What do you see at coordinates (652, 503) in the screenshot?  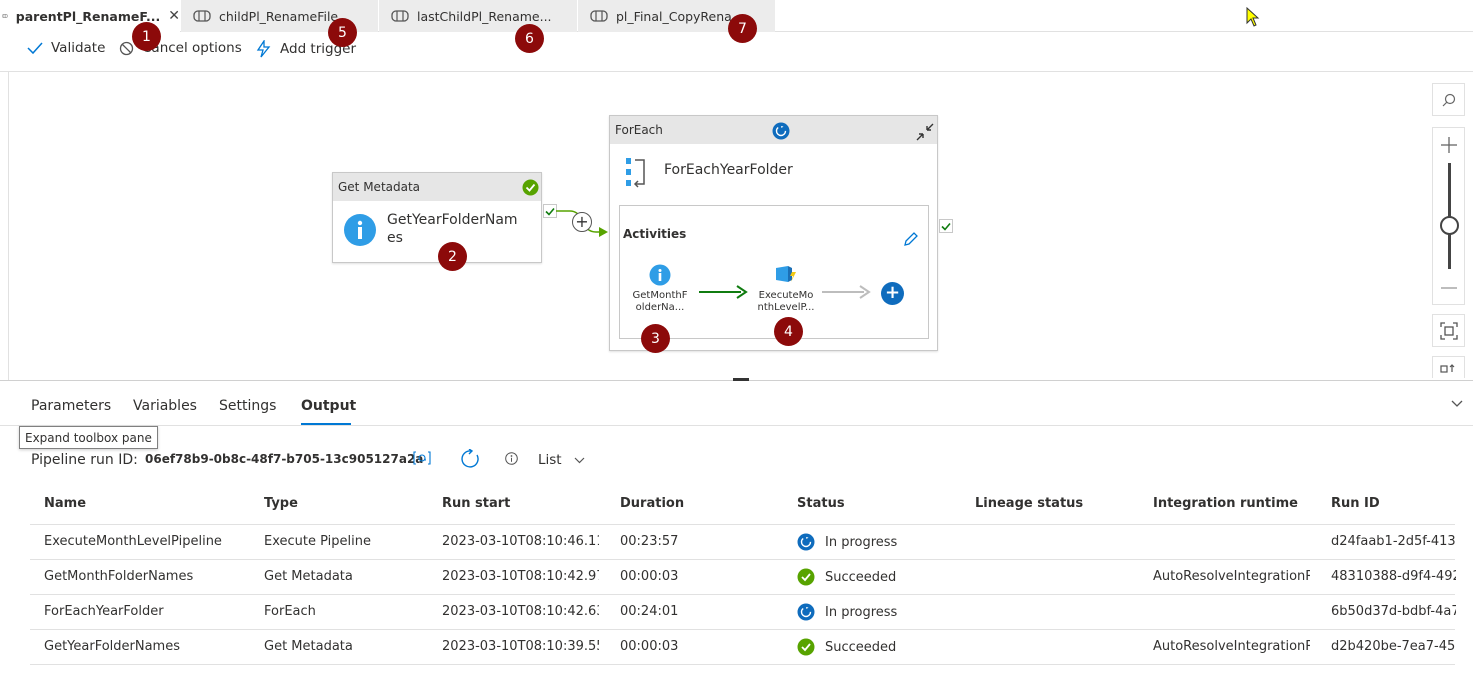 I see `column-header-duration: Duration` at bounding box center [652, 503].